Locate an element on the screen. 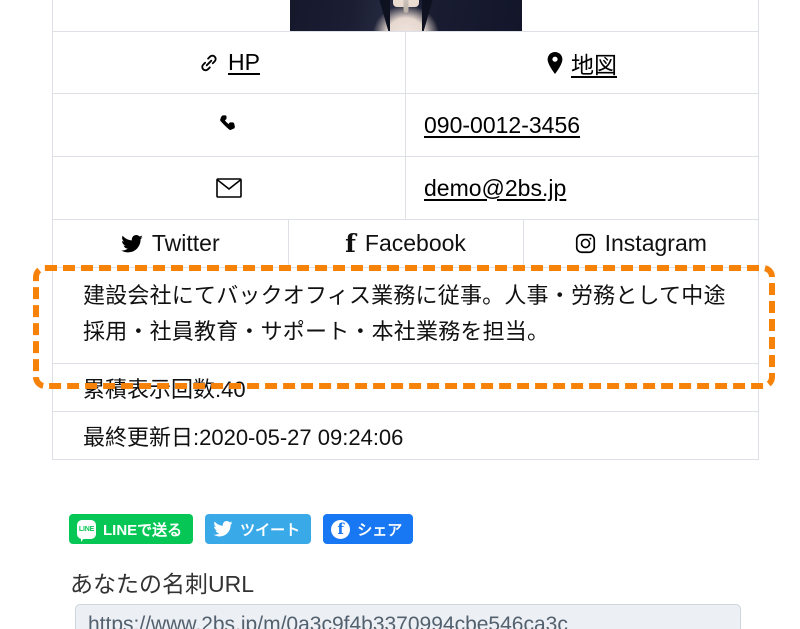 This screenshot has height=629, width=800. email-row: demo@2bs.jp is located at coordinates (405, 188).